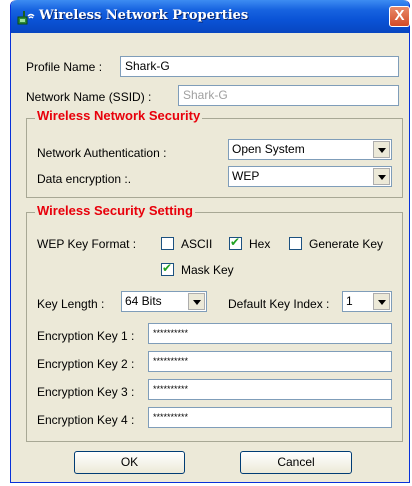 Image resolution: width=412 pixels, height=486 pixels. What do you see at coordinates (115, 210) in the screenshot?
I see `wep-group-title: Wireless Security Setting` at bounding box center [115, 210].